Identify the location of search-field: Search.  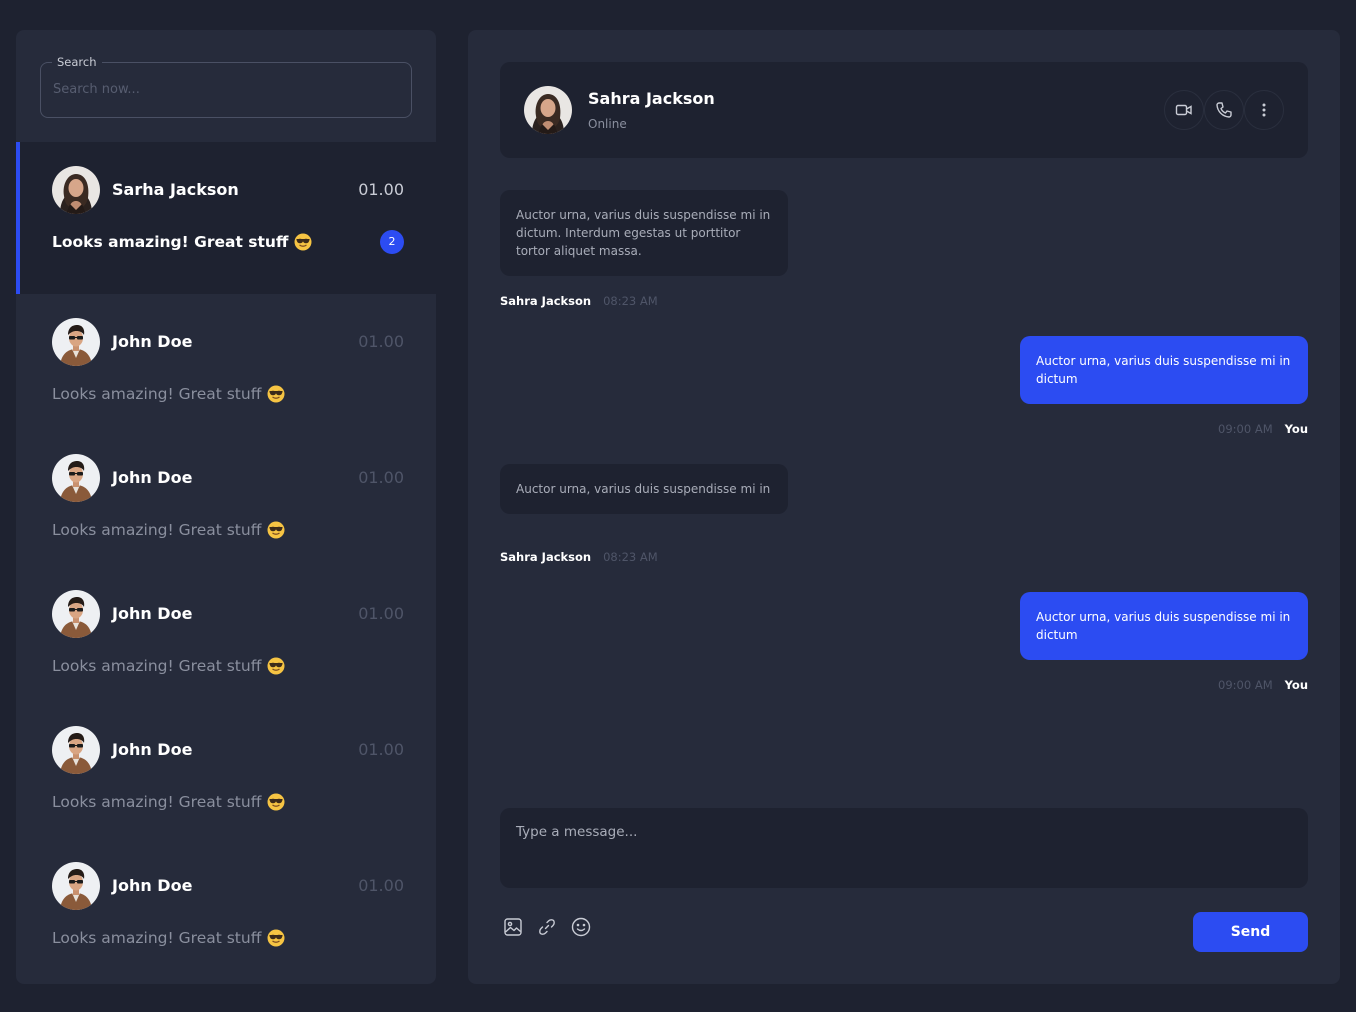
(226, 86).